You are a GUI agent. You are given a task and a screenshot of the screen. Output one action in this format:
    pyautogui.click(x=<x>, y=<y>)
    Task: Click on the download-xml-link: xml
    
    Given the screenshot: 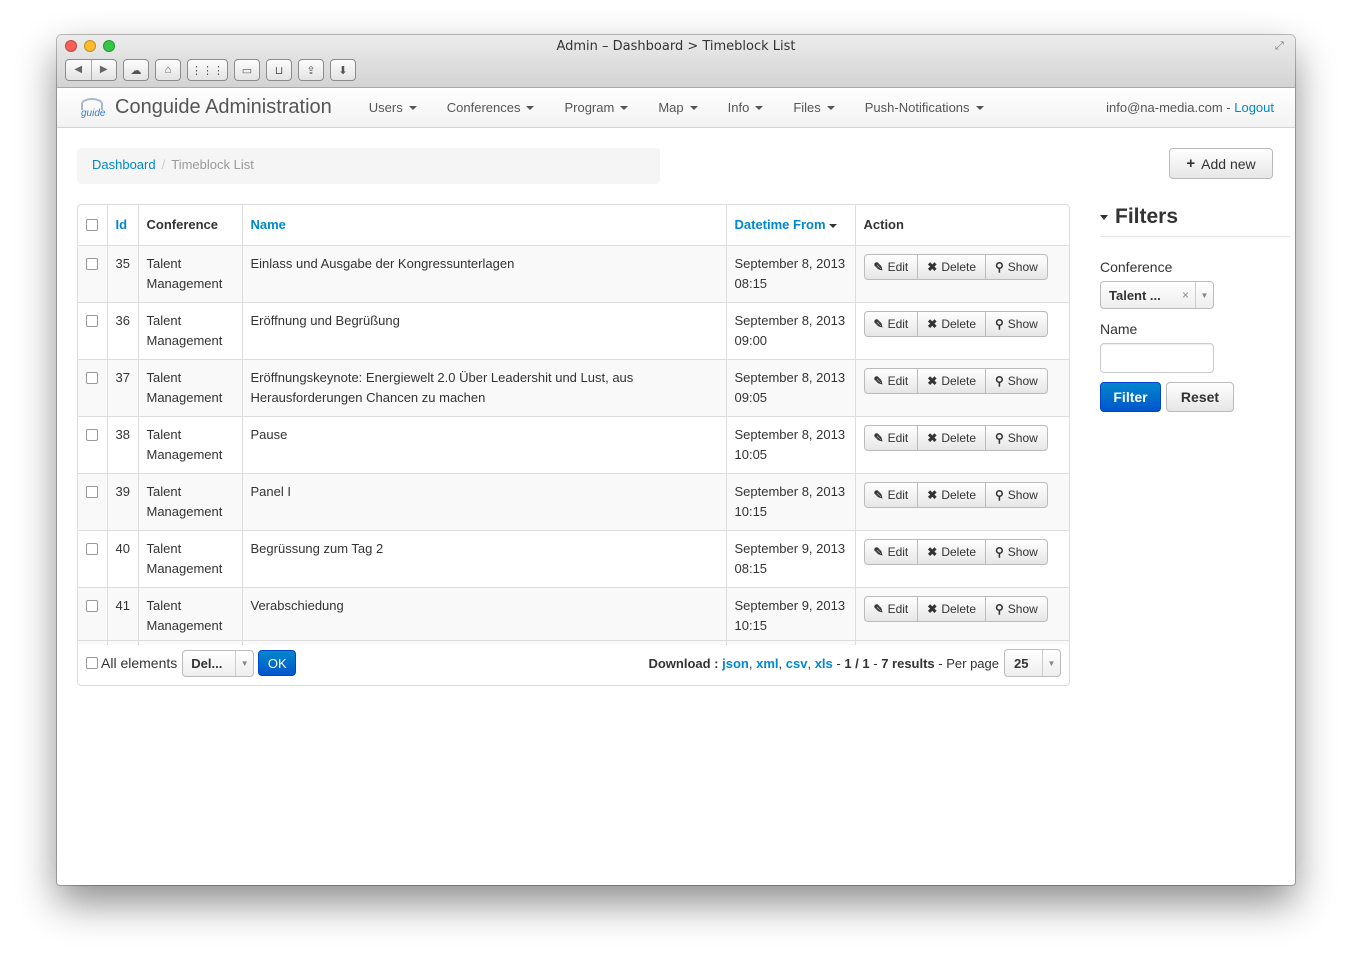 What is the action you would take?
    pyautogui.click(x=767, y=663)
    